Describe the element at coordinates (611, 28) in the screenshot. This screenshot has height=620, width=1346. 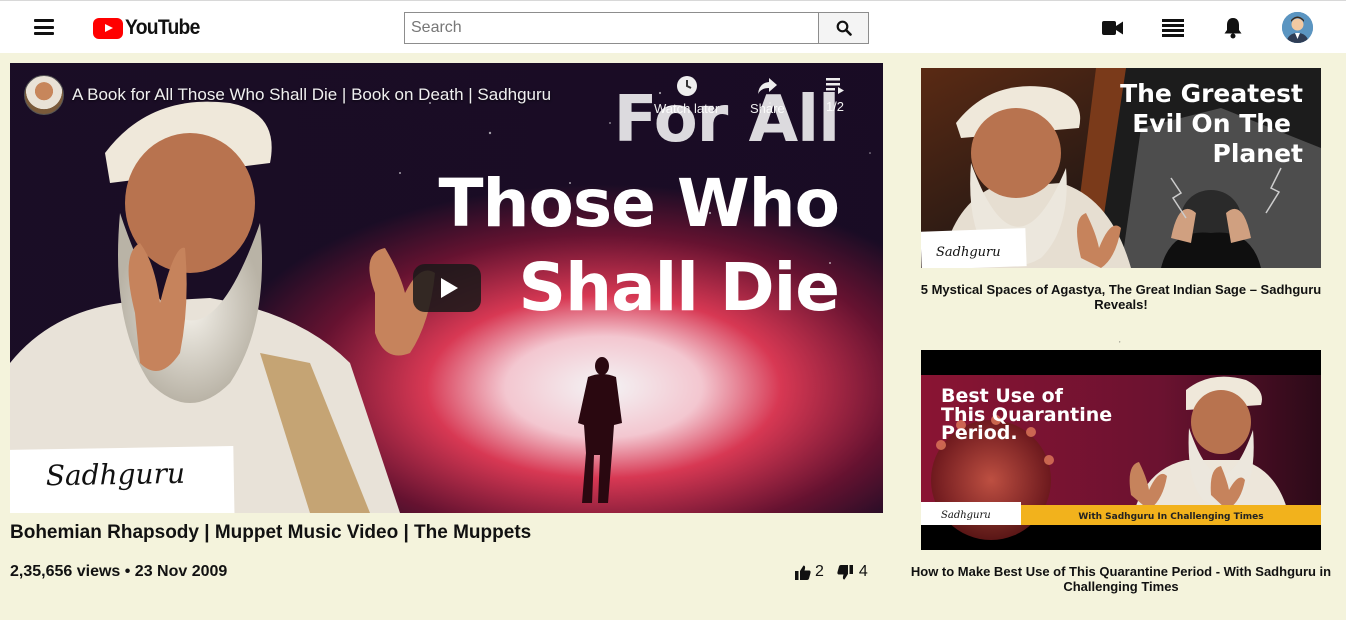
I see `search-input` at that location.